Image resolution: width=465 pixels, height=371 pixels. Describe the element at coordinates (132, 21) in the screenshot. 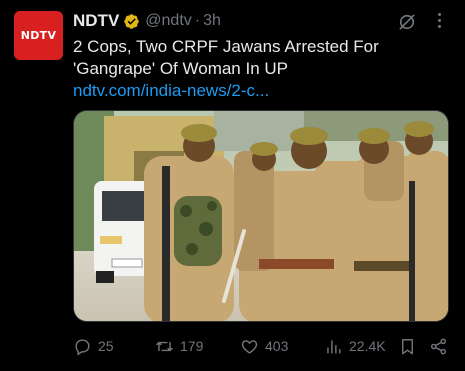

I see `verified-badge-icon` at that location.